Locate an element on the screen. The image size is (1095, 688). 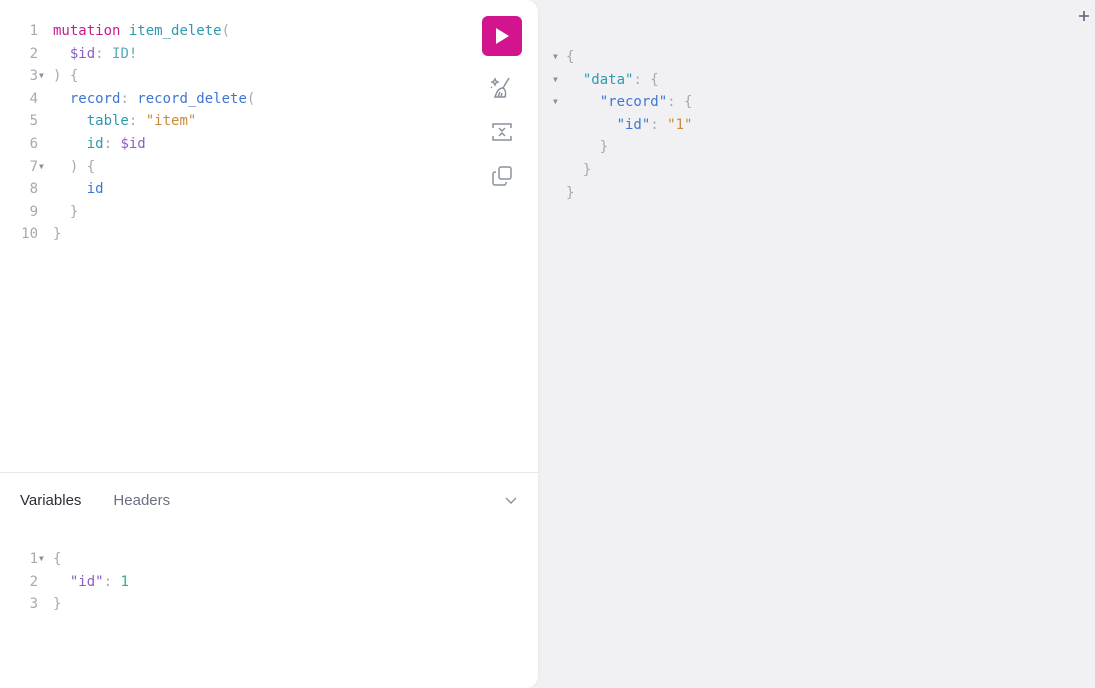
result-text: "data": { is located at coordinates (612, 80).